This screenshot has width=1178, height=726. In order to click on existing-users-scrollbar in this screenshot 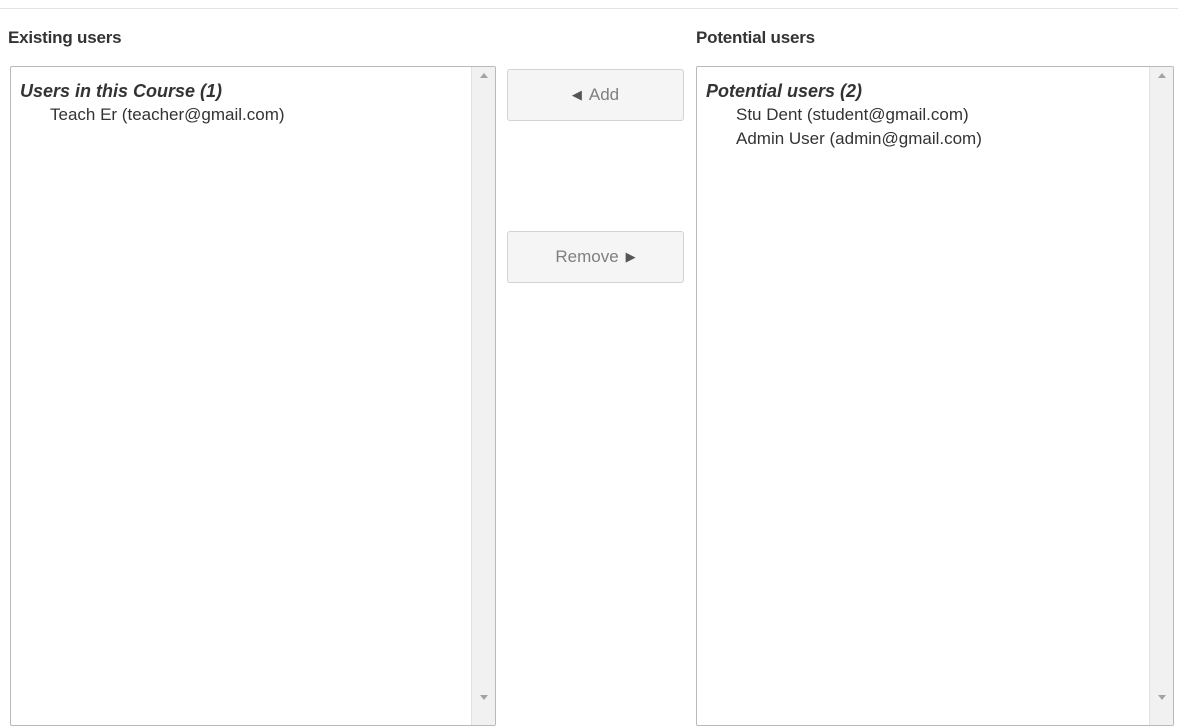, I will do `click(483, 396)`.